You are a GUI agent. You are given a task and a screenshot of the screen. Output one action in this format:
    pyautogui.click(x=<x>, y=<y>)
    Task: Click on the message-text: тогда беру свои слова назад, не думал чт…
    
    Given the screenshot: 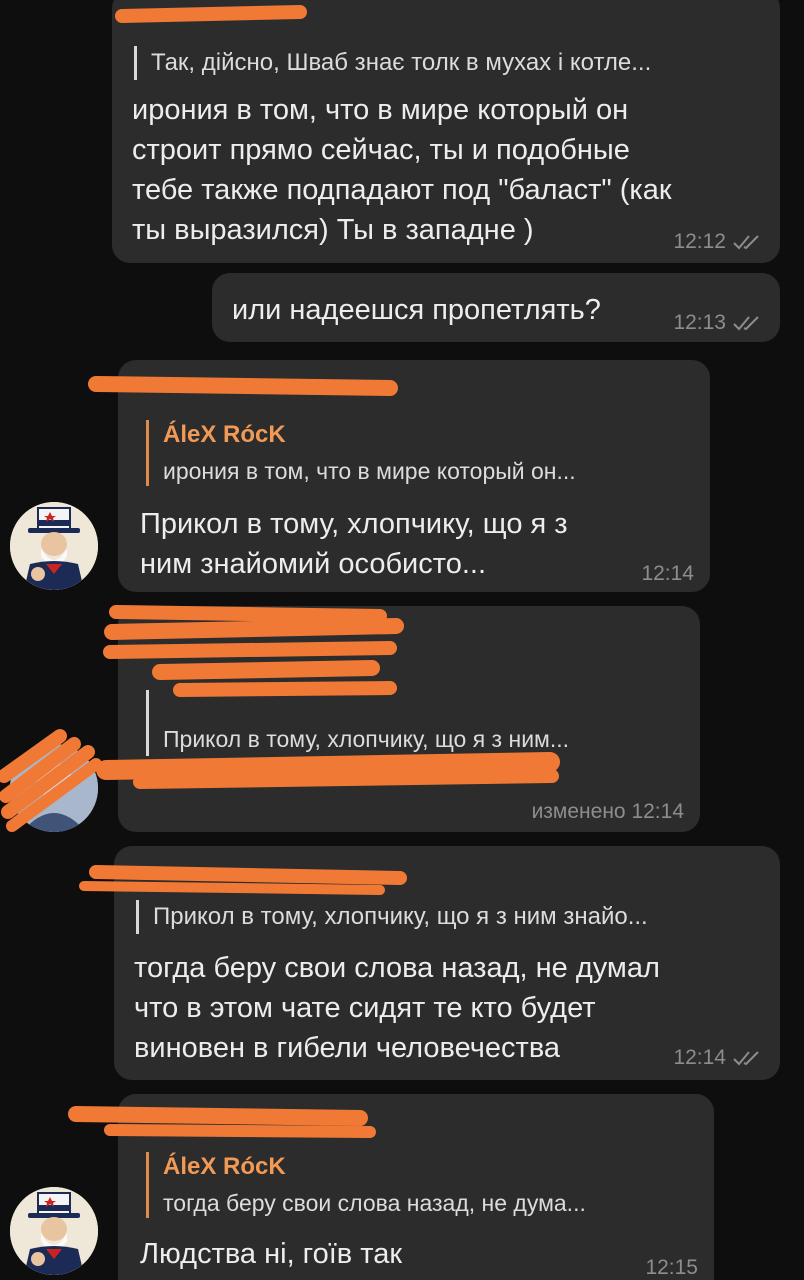 What is the action you would take?
    pyautogui.click(x=397, y=1008)
    